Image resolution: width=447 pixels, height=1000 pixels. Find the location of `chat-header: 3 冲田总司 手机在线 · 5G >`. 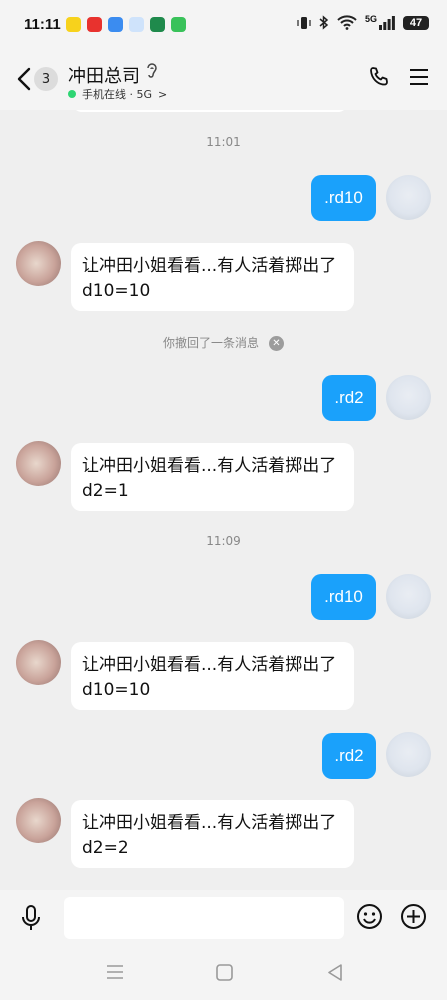

chat-header: 3 冲田总司 手机在线 · 5G > is located at coordinates (223, 81).